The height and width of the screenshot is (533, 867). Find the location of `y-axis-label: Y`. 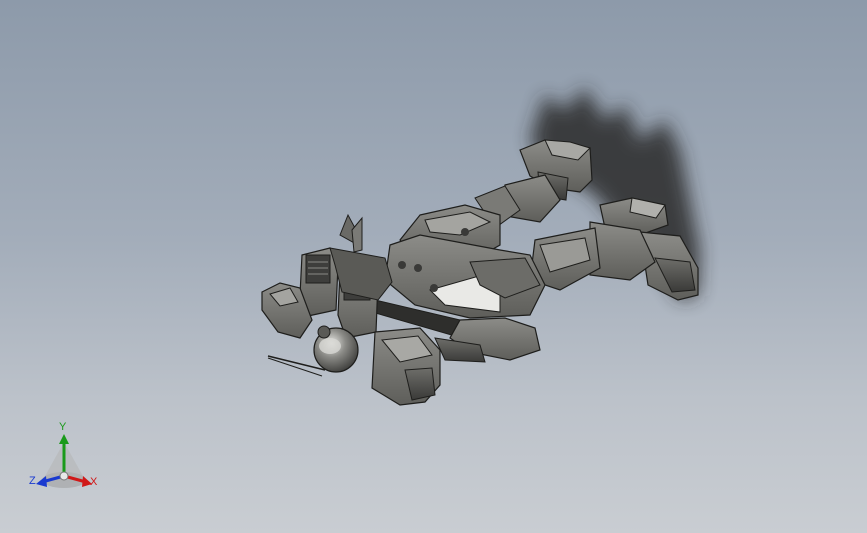

y-axis-label: Y is located at coordinates (63, 427).